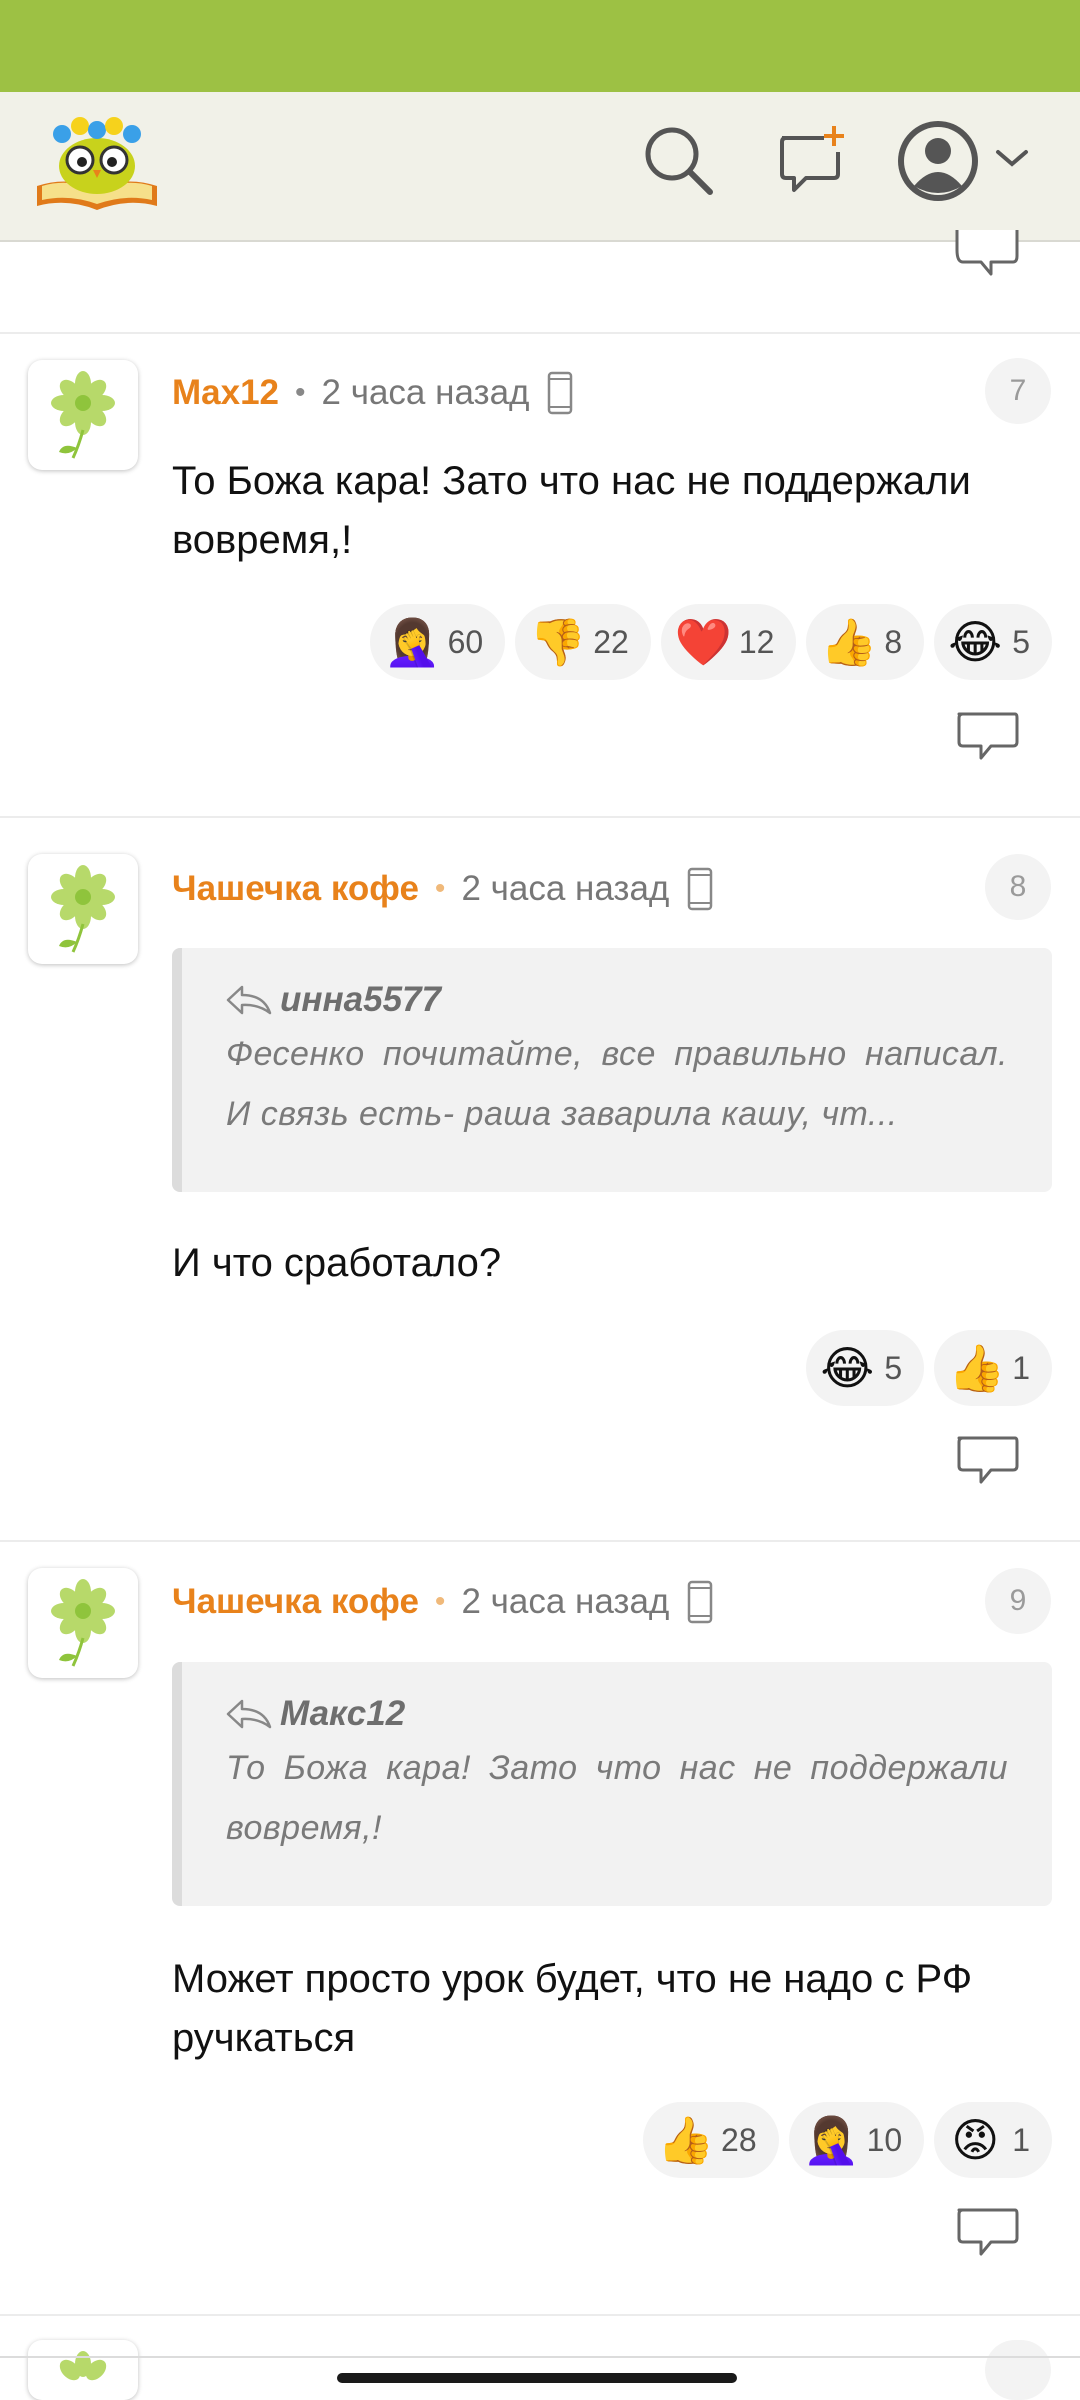 This screenshot has width=1080, height=2400. I want to click on reaction-angry: 😡 1, so click(993, 2140).